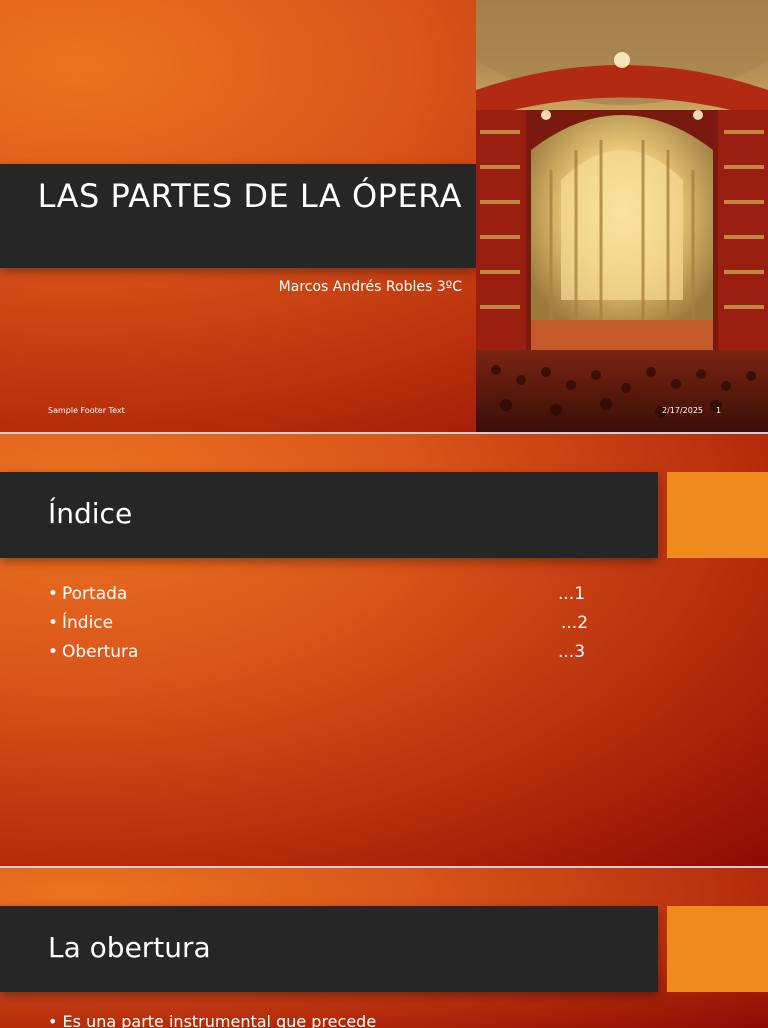 This screenshot has width=768, height=1028. I want to click on presentation-title: LAS PARTES DE LA ÓPERA, so click(249, 196).